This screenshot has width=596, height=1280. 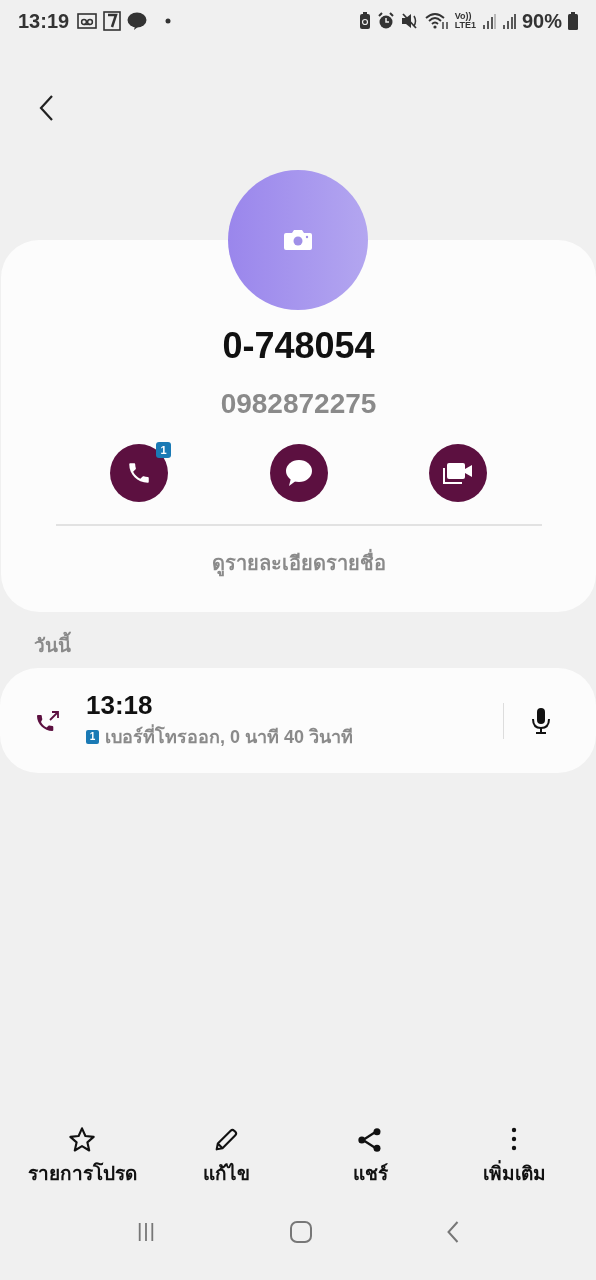 I want to click on wifi-icon, so click(x=436, y=21).